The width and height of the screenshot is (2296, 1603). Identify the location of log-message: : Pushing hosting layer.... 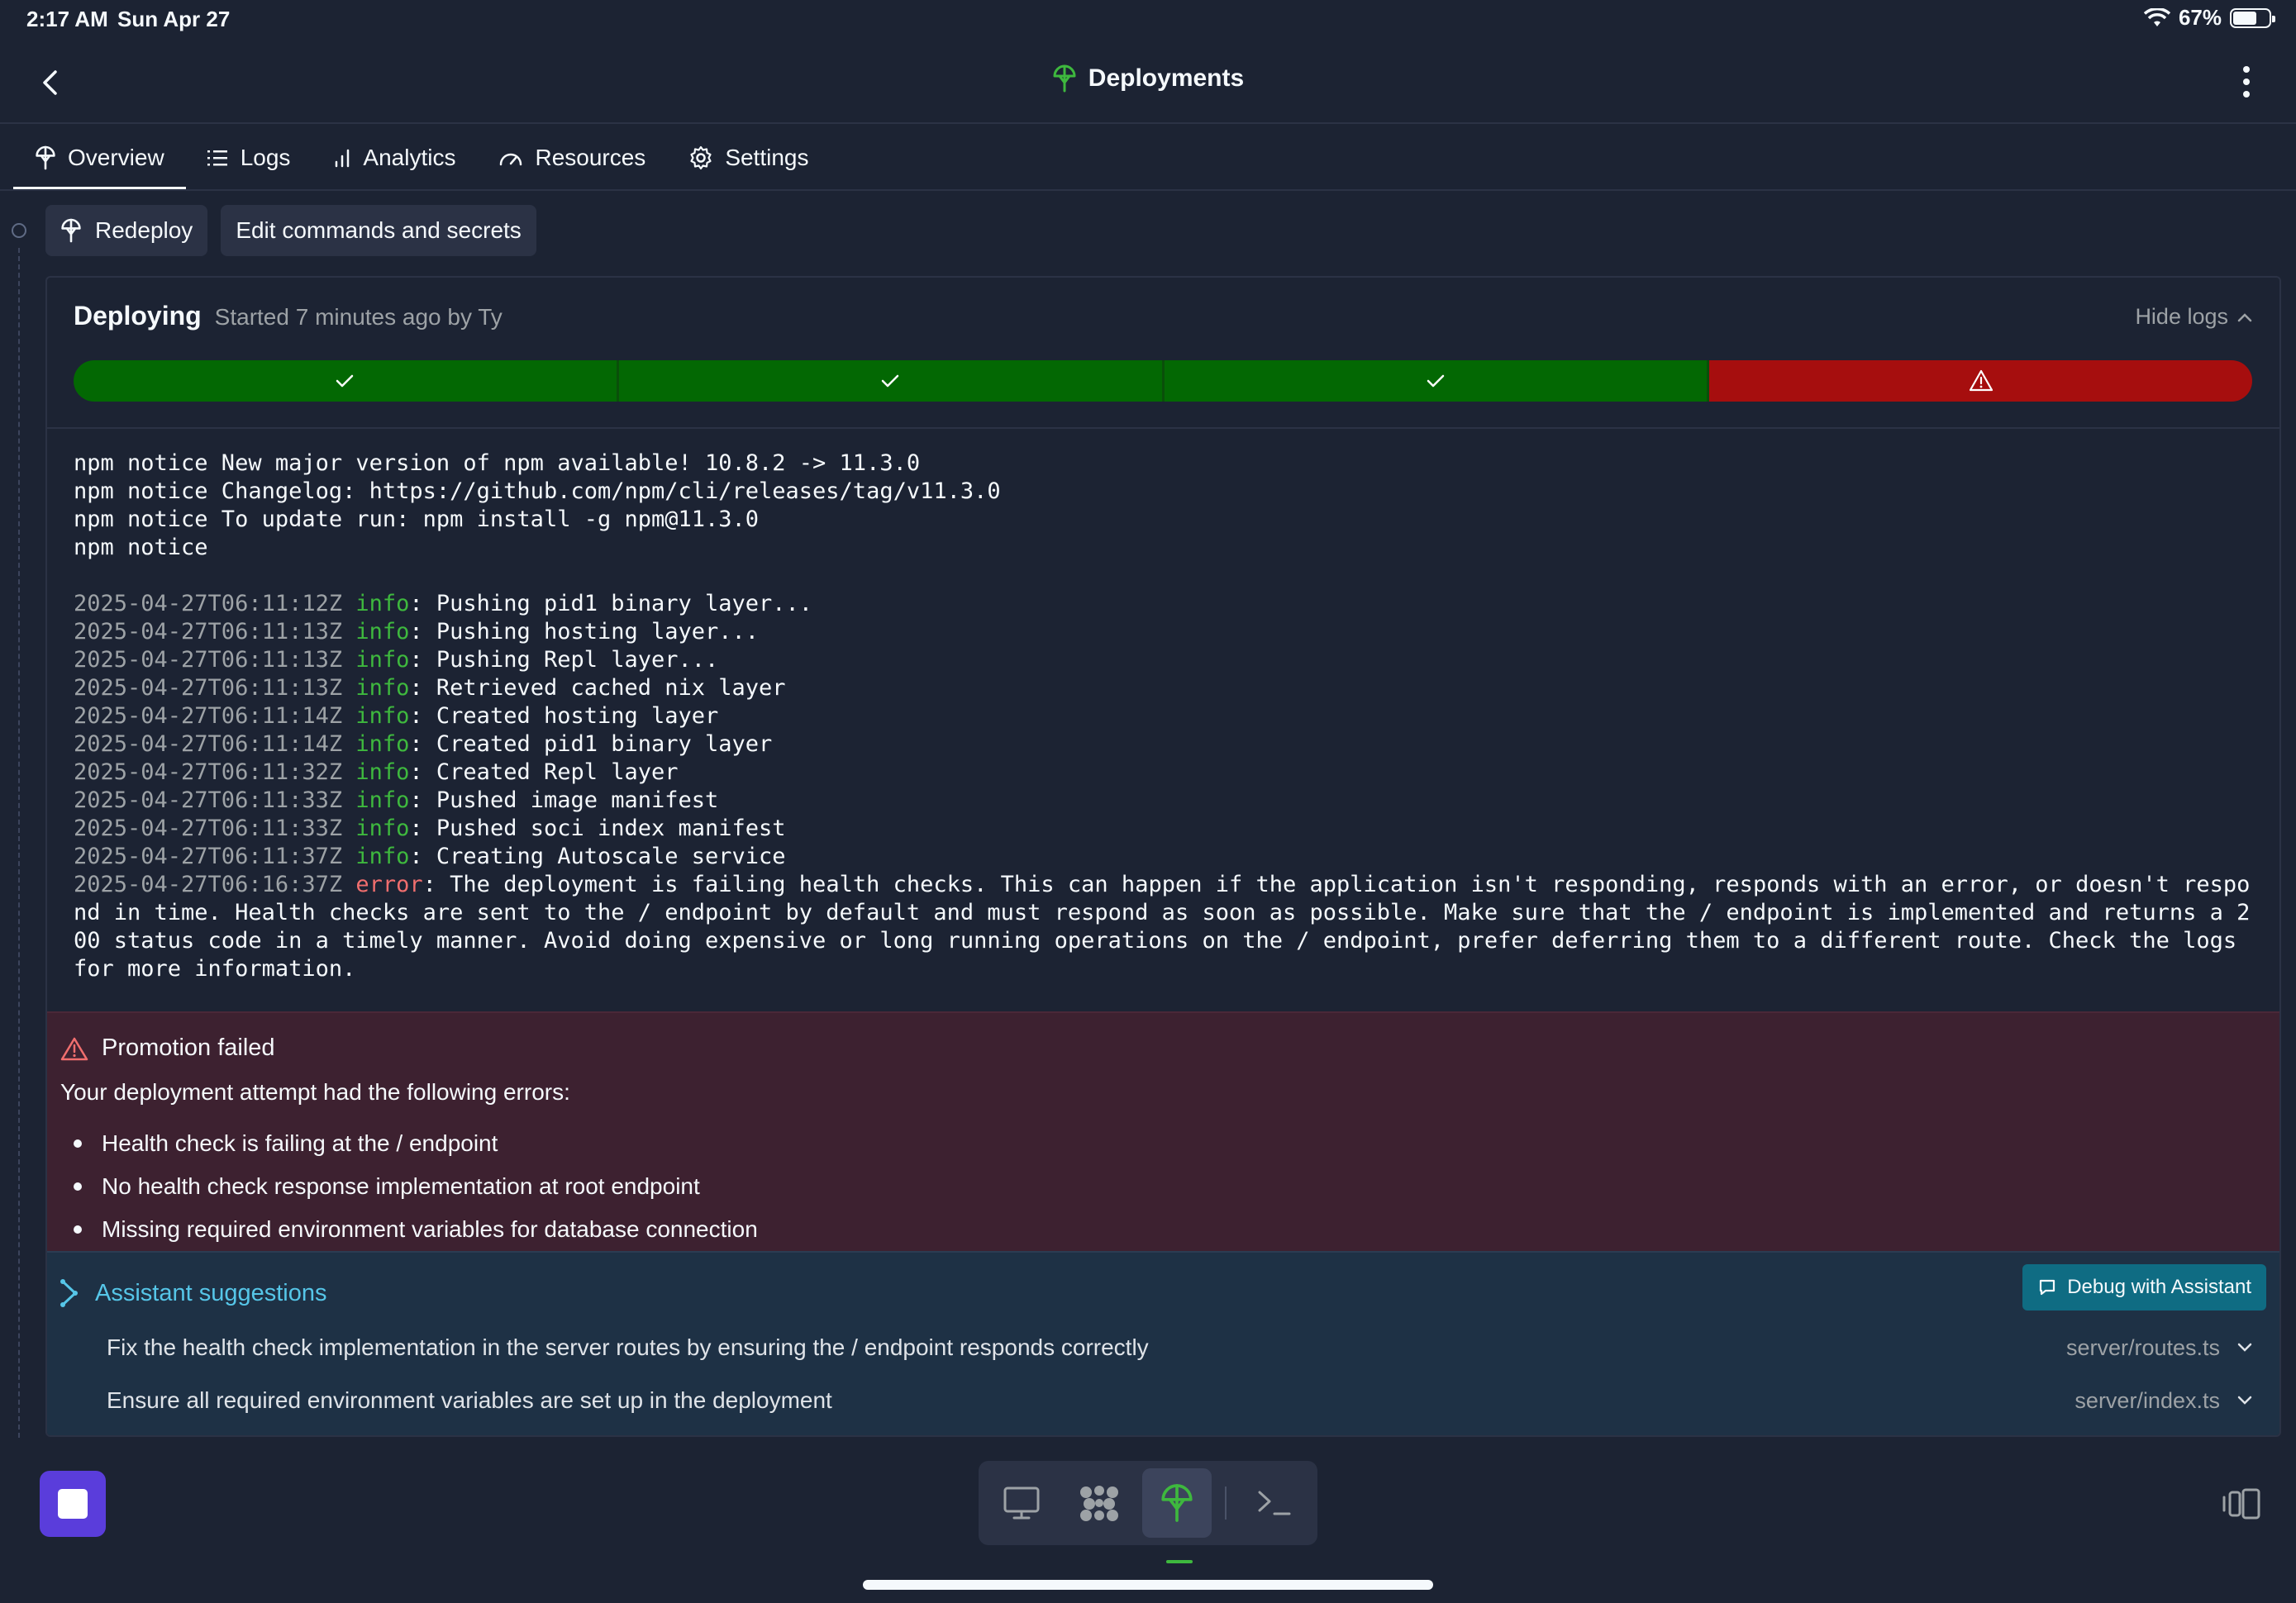
(584, 632).